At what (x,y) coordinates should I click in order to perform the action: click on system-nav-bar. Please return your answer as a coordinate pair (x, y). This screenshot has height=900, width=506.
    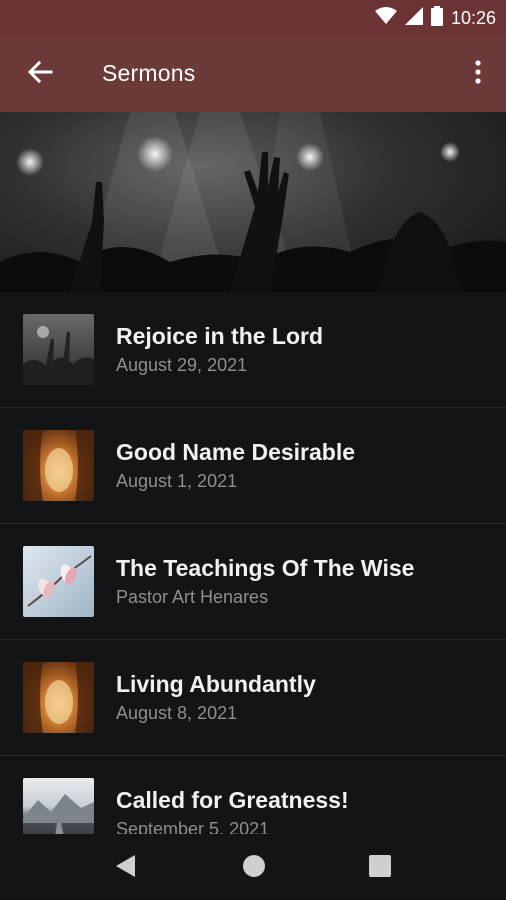
    Looking at the image, I should click on (253, 867).